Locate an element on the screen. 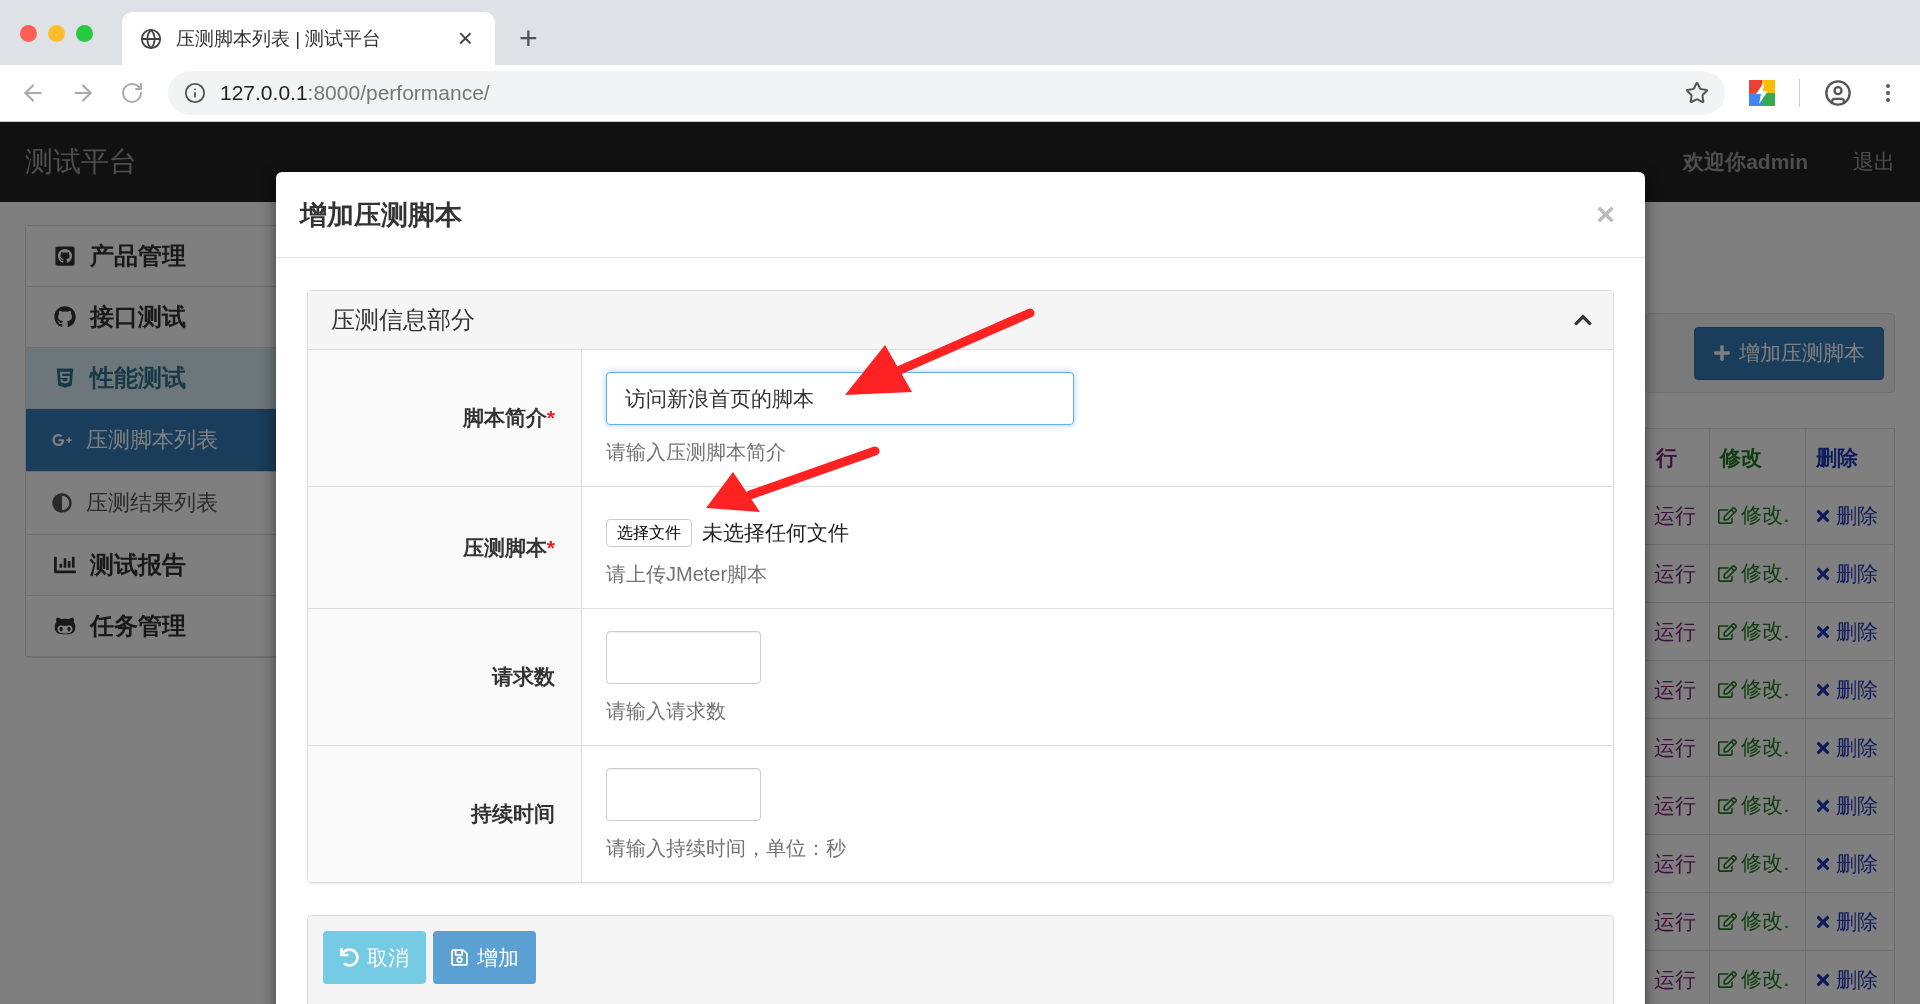  field-label: 脚本简介* is located at coordinates (508, 418).